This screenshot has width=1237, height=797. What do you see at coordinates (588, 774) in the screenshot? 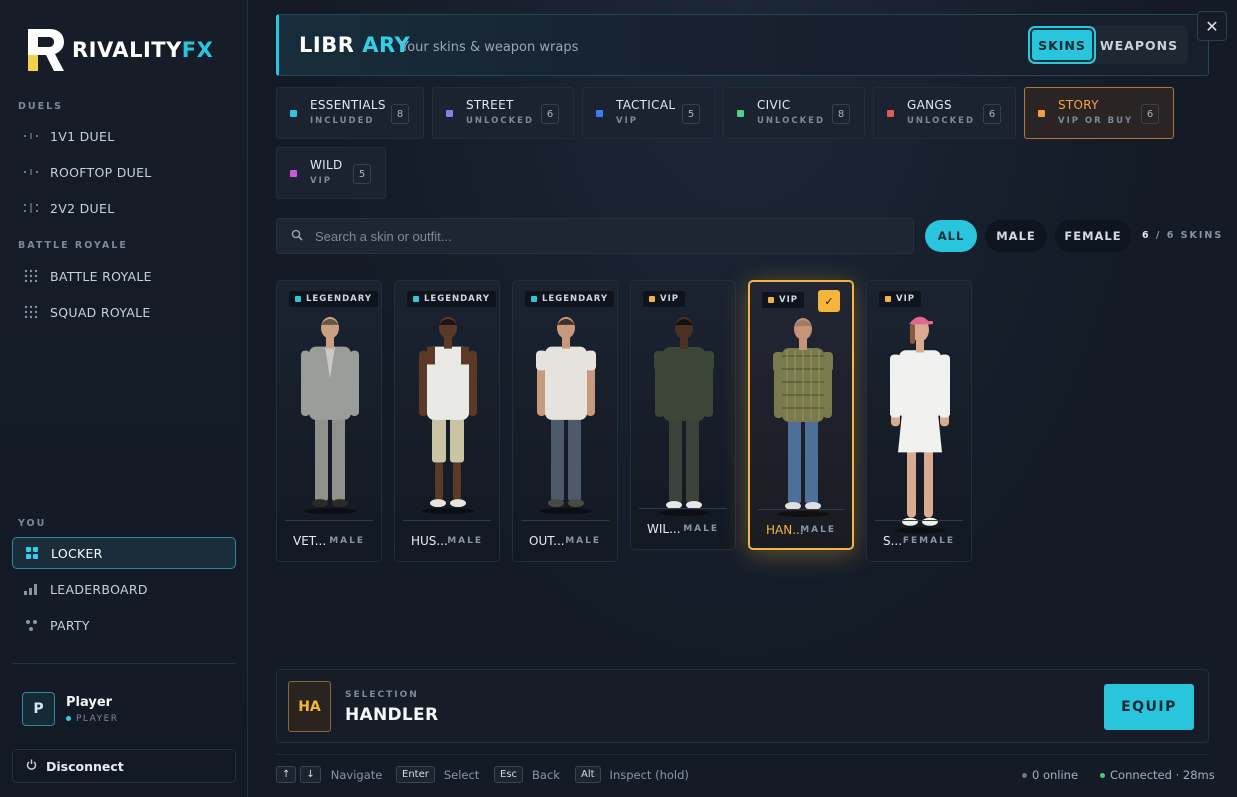
I see `key-alt: Alt` at bounding box center [588, 774].